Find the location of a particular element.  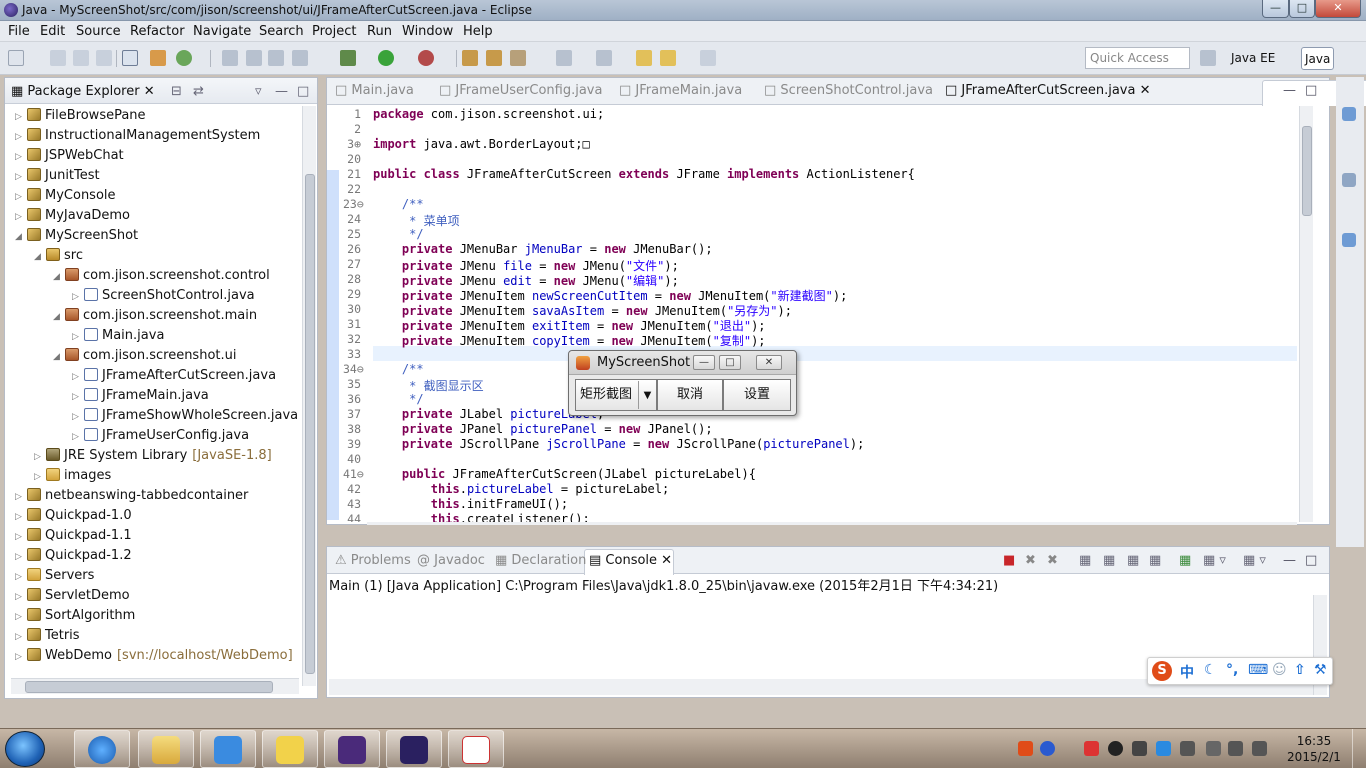

scroll-lock-icon: ▦ is located at coordinates (1109, 560).